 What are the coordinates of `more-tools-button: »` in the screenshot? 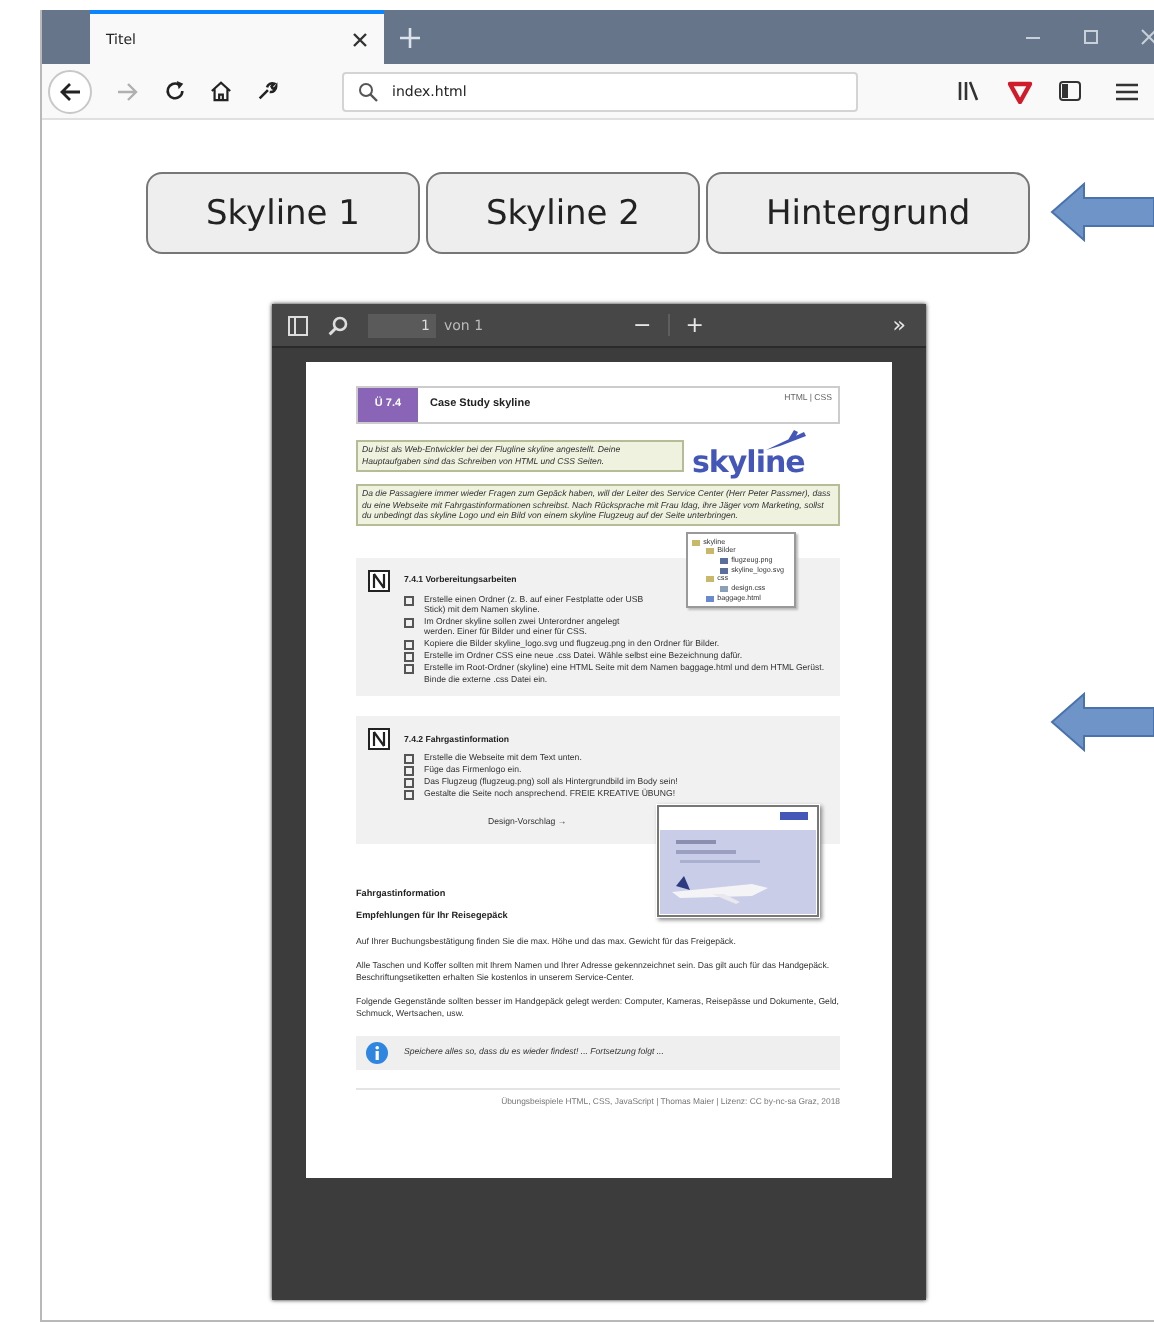 It's located at (899, 325).